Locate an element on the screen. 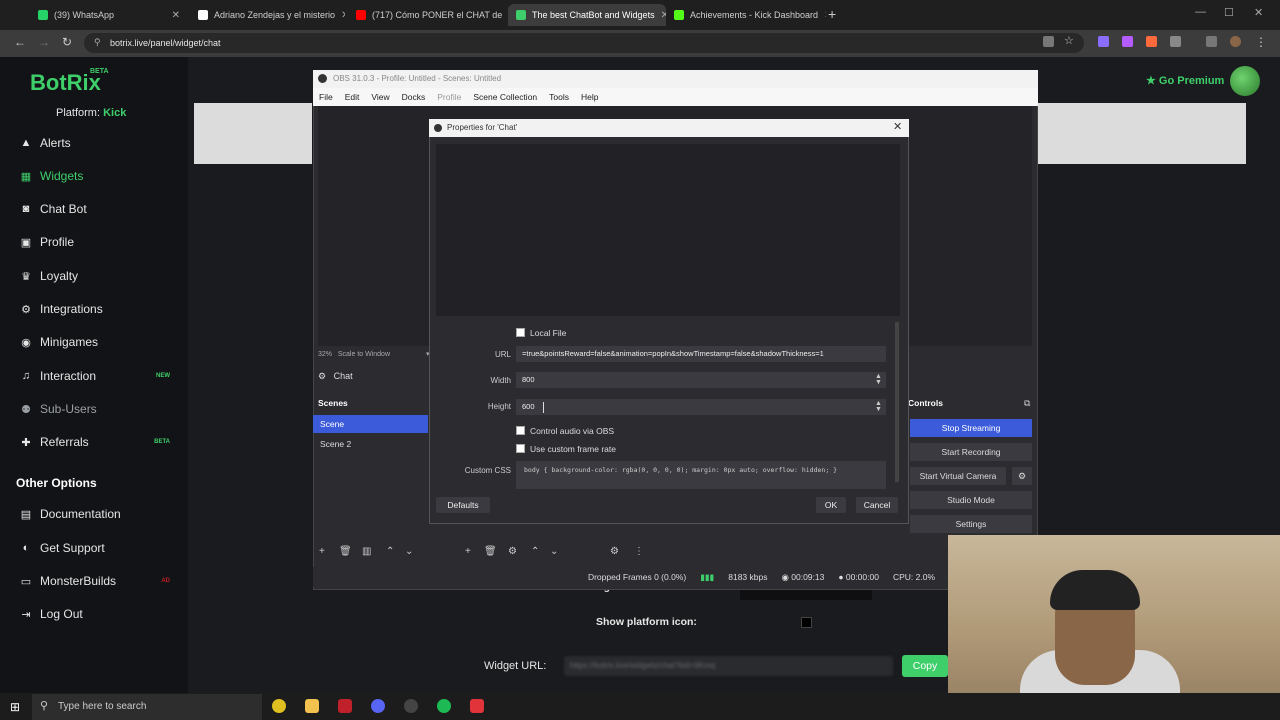 This screenshot has width=1280, height=720. forward-icon: → is located at coordinates (44, 42).